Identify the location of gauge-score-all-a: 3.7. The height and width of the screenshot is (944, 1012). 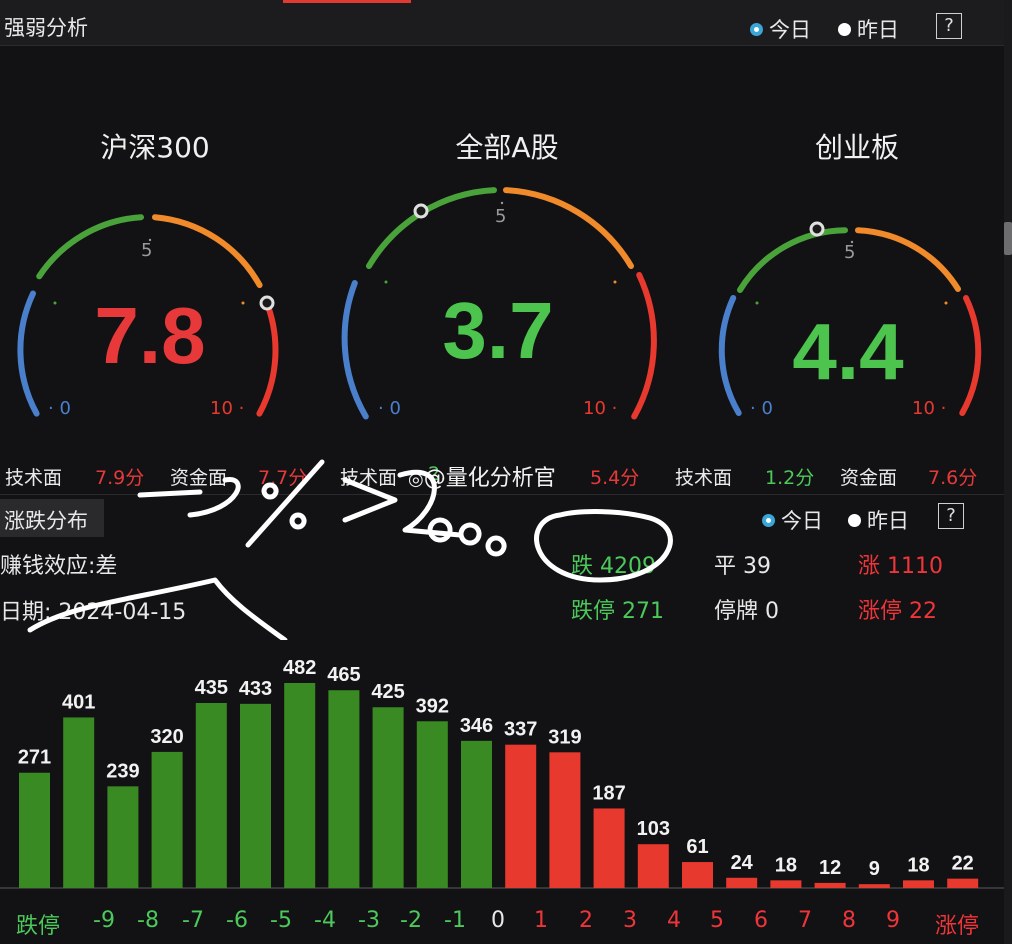
(498, 330).